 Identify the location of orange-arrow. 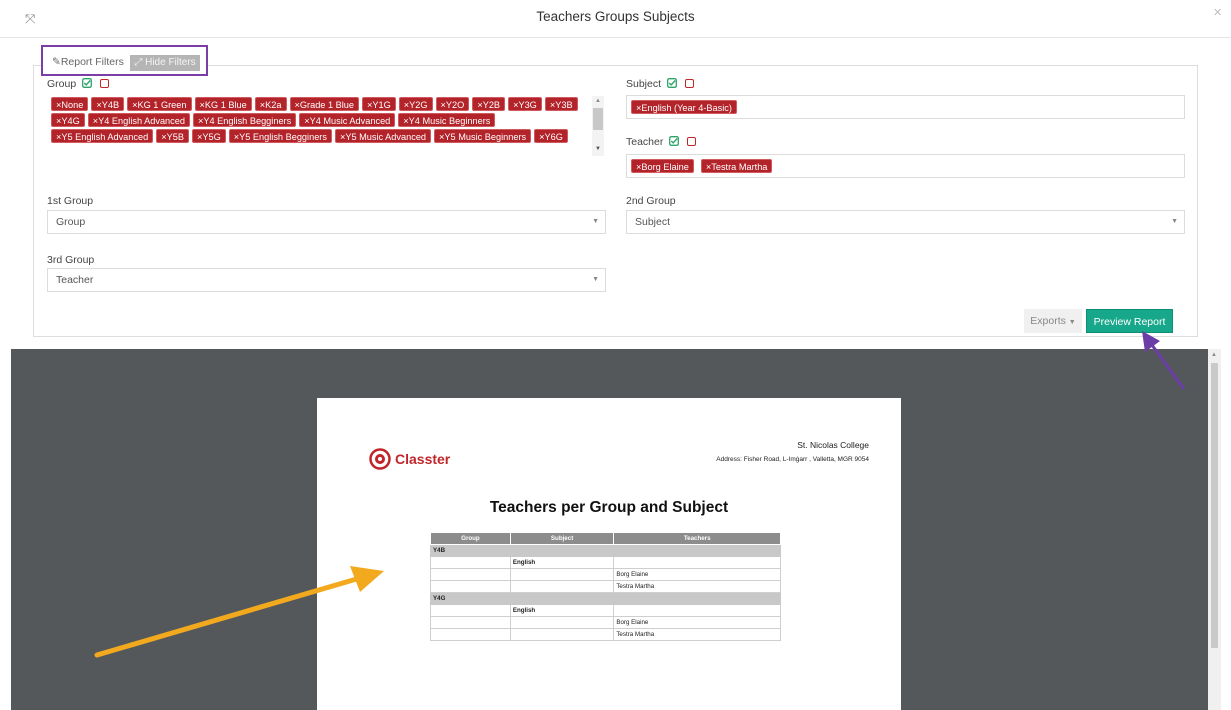
(239, 612).